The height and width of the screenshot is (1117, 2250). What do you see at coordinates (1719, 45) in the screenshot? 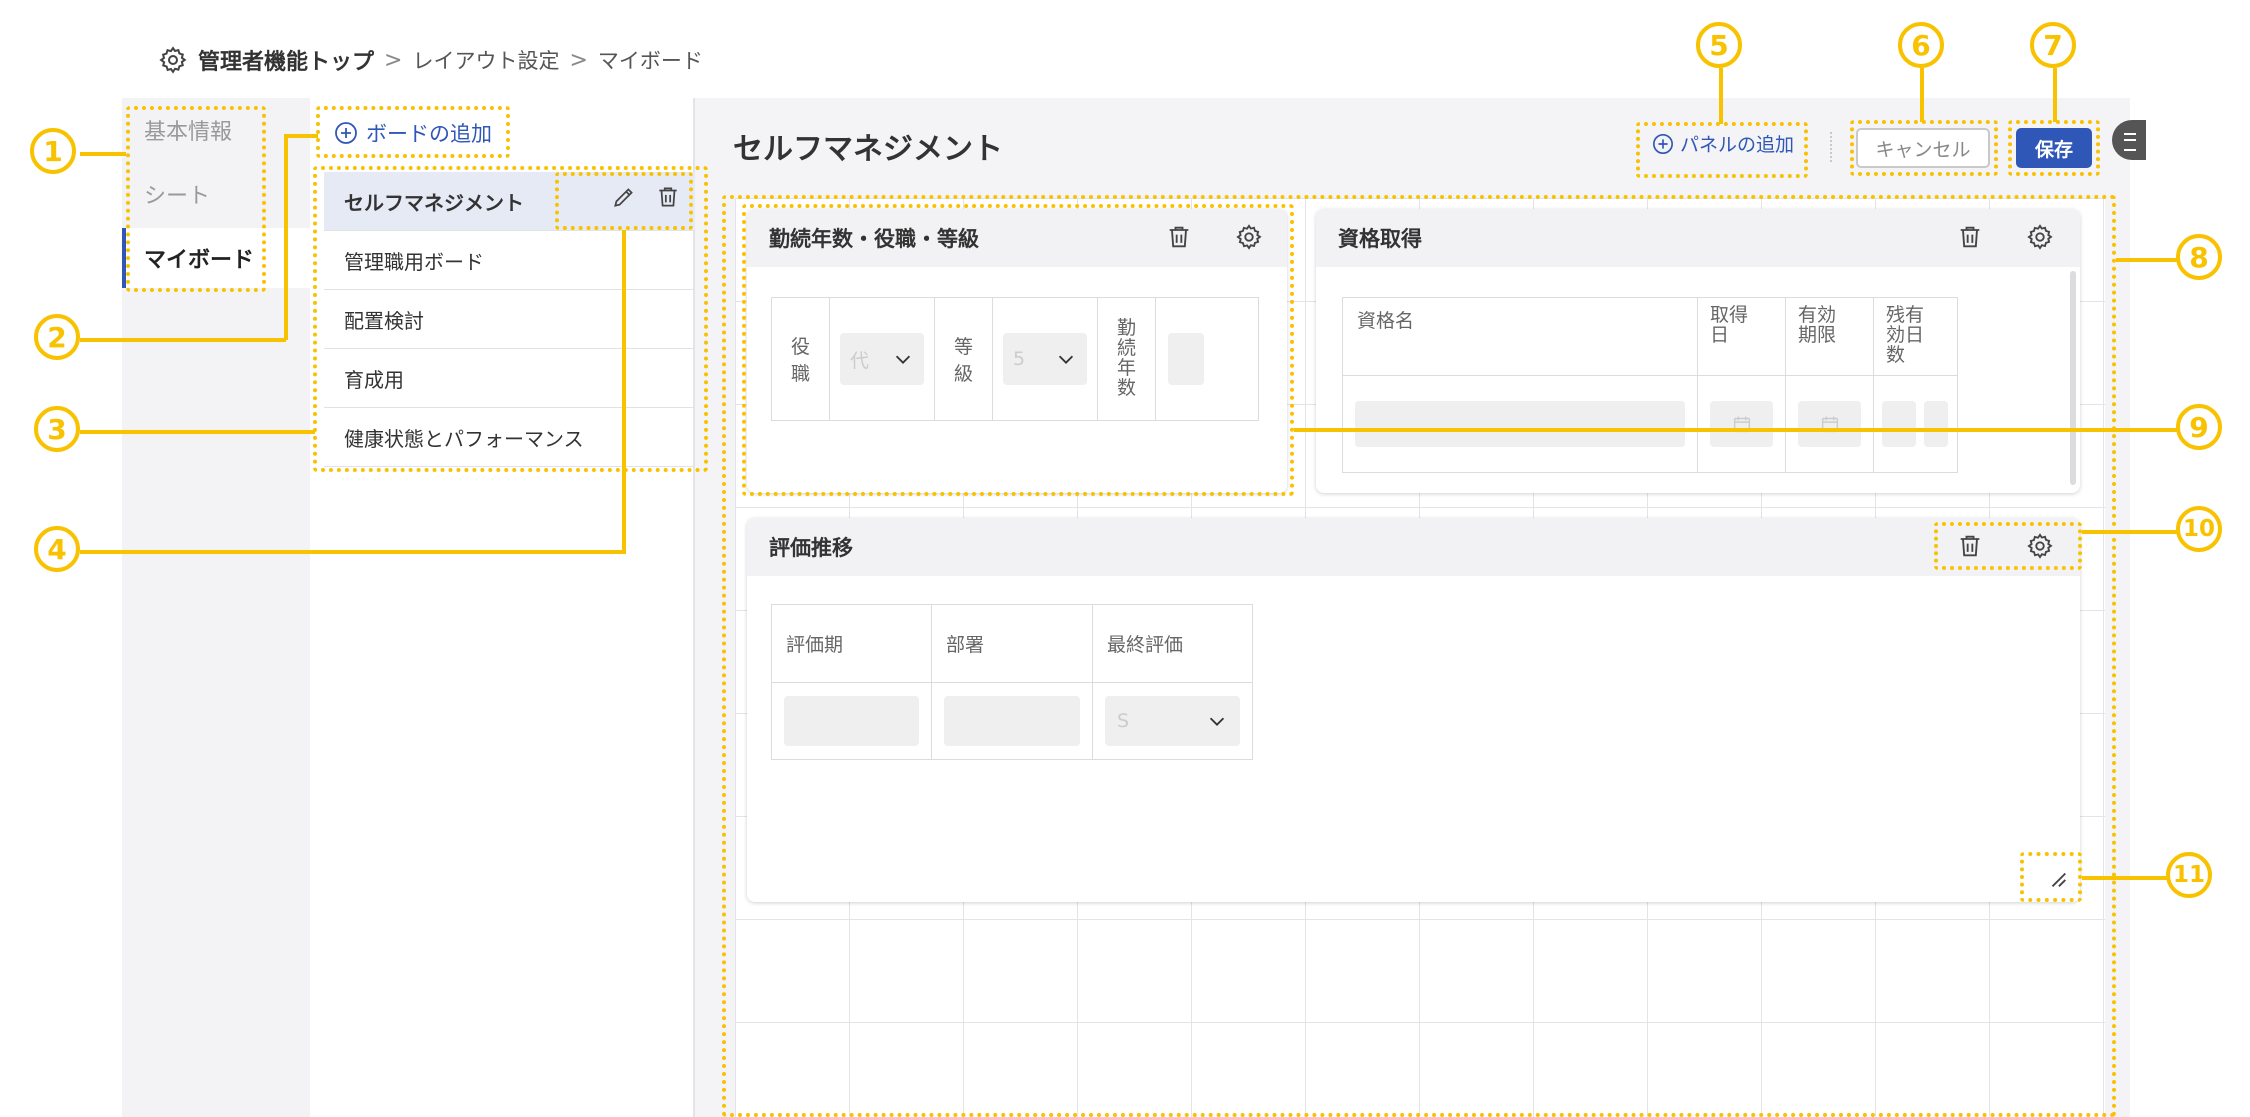
I see `callout-number-5: 5` at bounding box center [1719, 45].